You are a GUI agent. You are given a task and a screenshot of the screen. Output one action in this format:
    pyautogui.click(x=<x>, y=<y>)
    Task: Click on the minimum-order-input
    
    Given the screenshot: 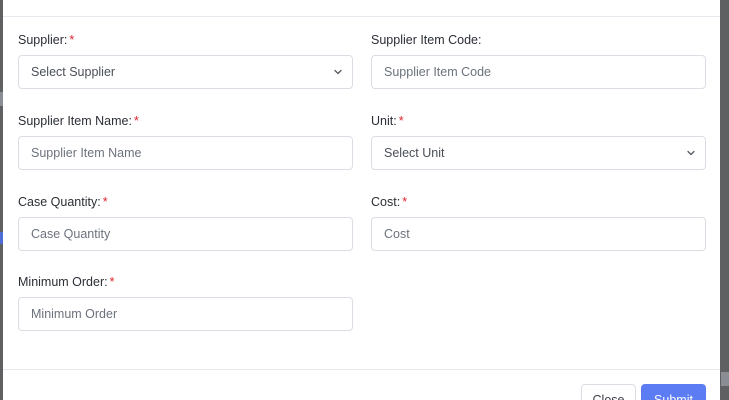 What is the action you would take?
    pyautogui.click(x=185, y=314)
    